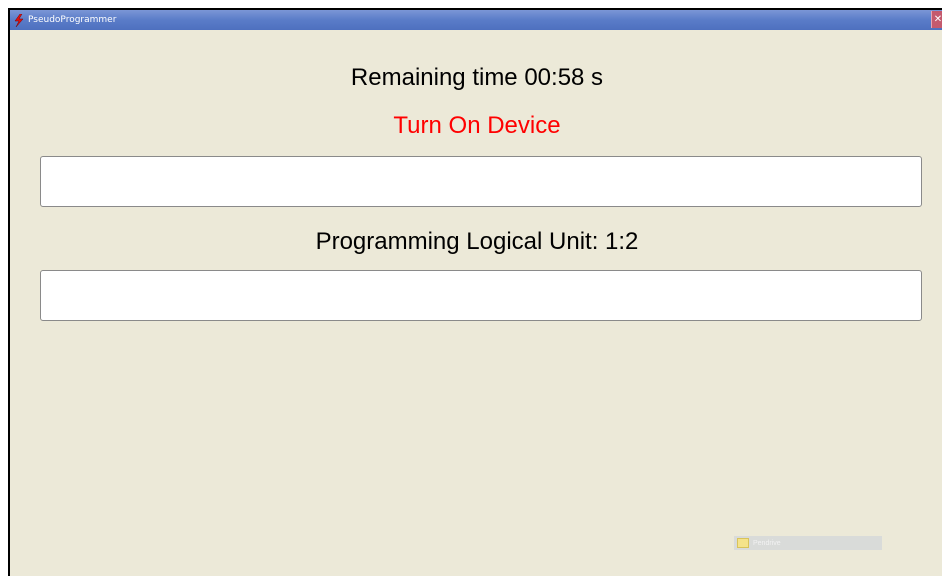  Describe the element at coordinates (477, 241) in the screenshot. I see `logical-unit-label: Programming Logical Unit: 1:2` at that location.